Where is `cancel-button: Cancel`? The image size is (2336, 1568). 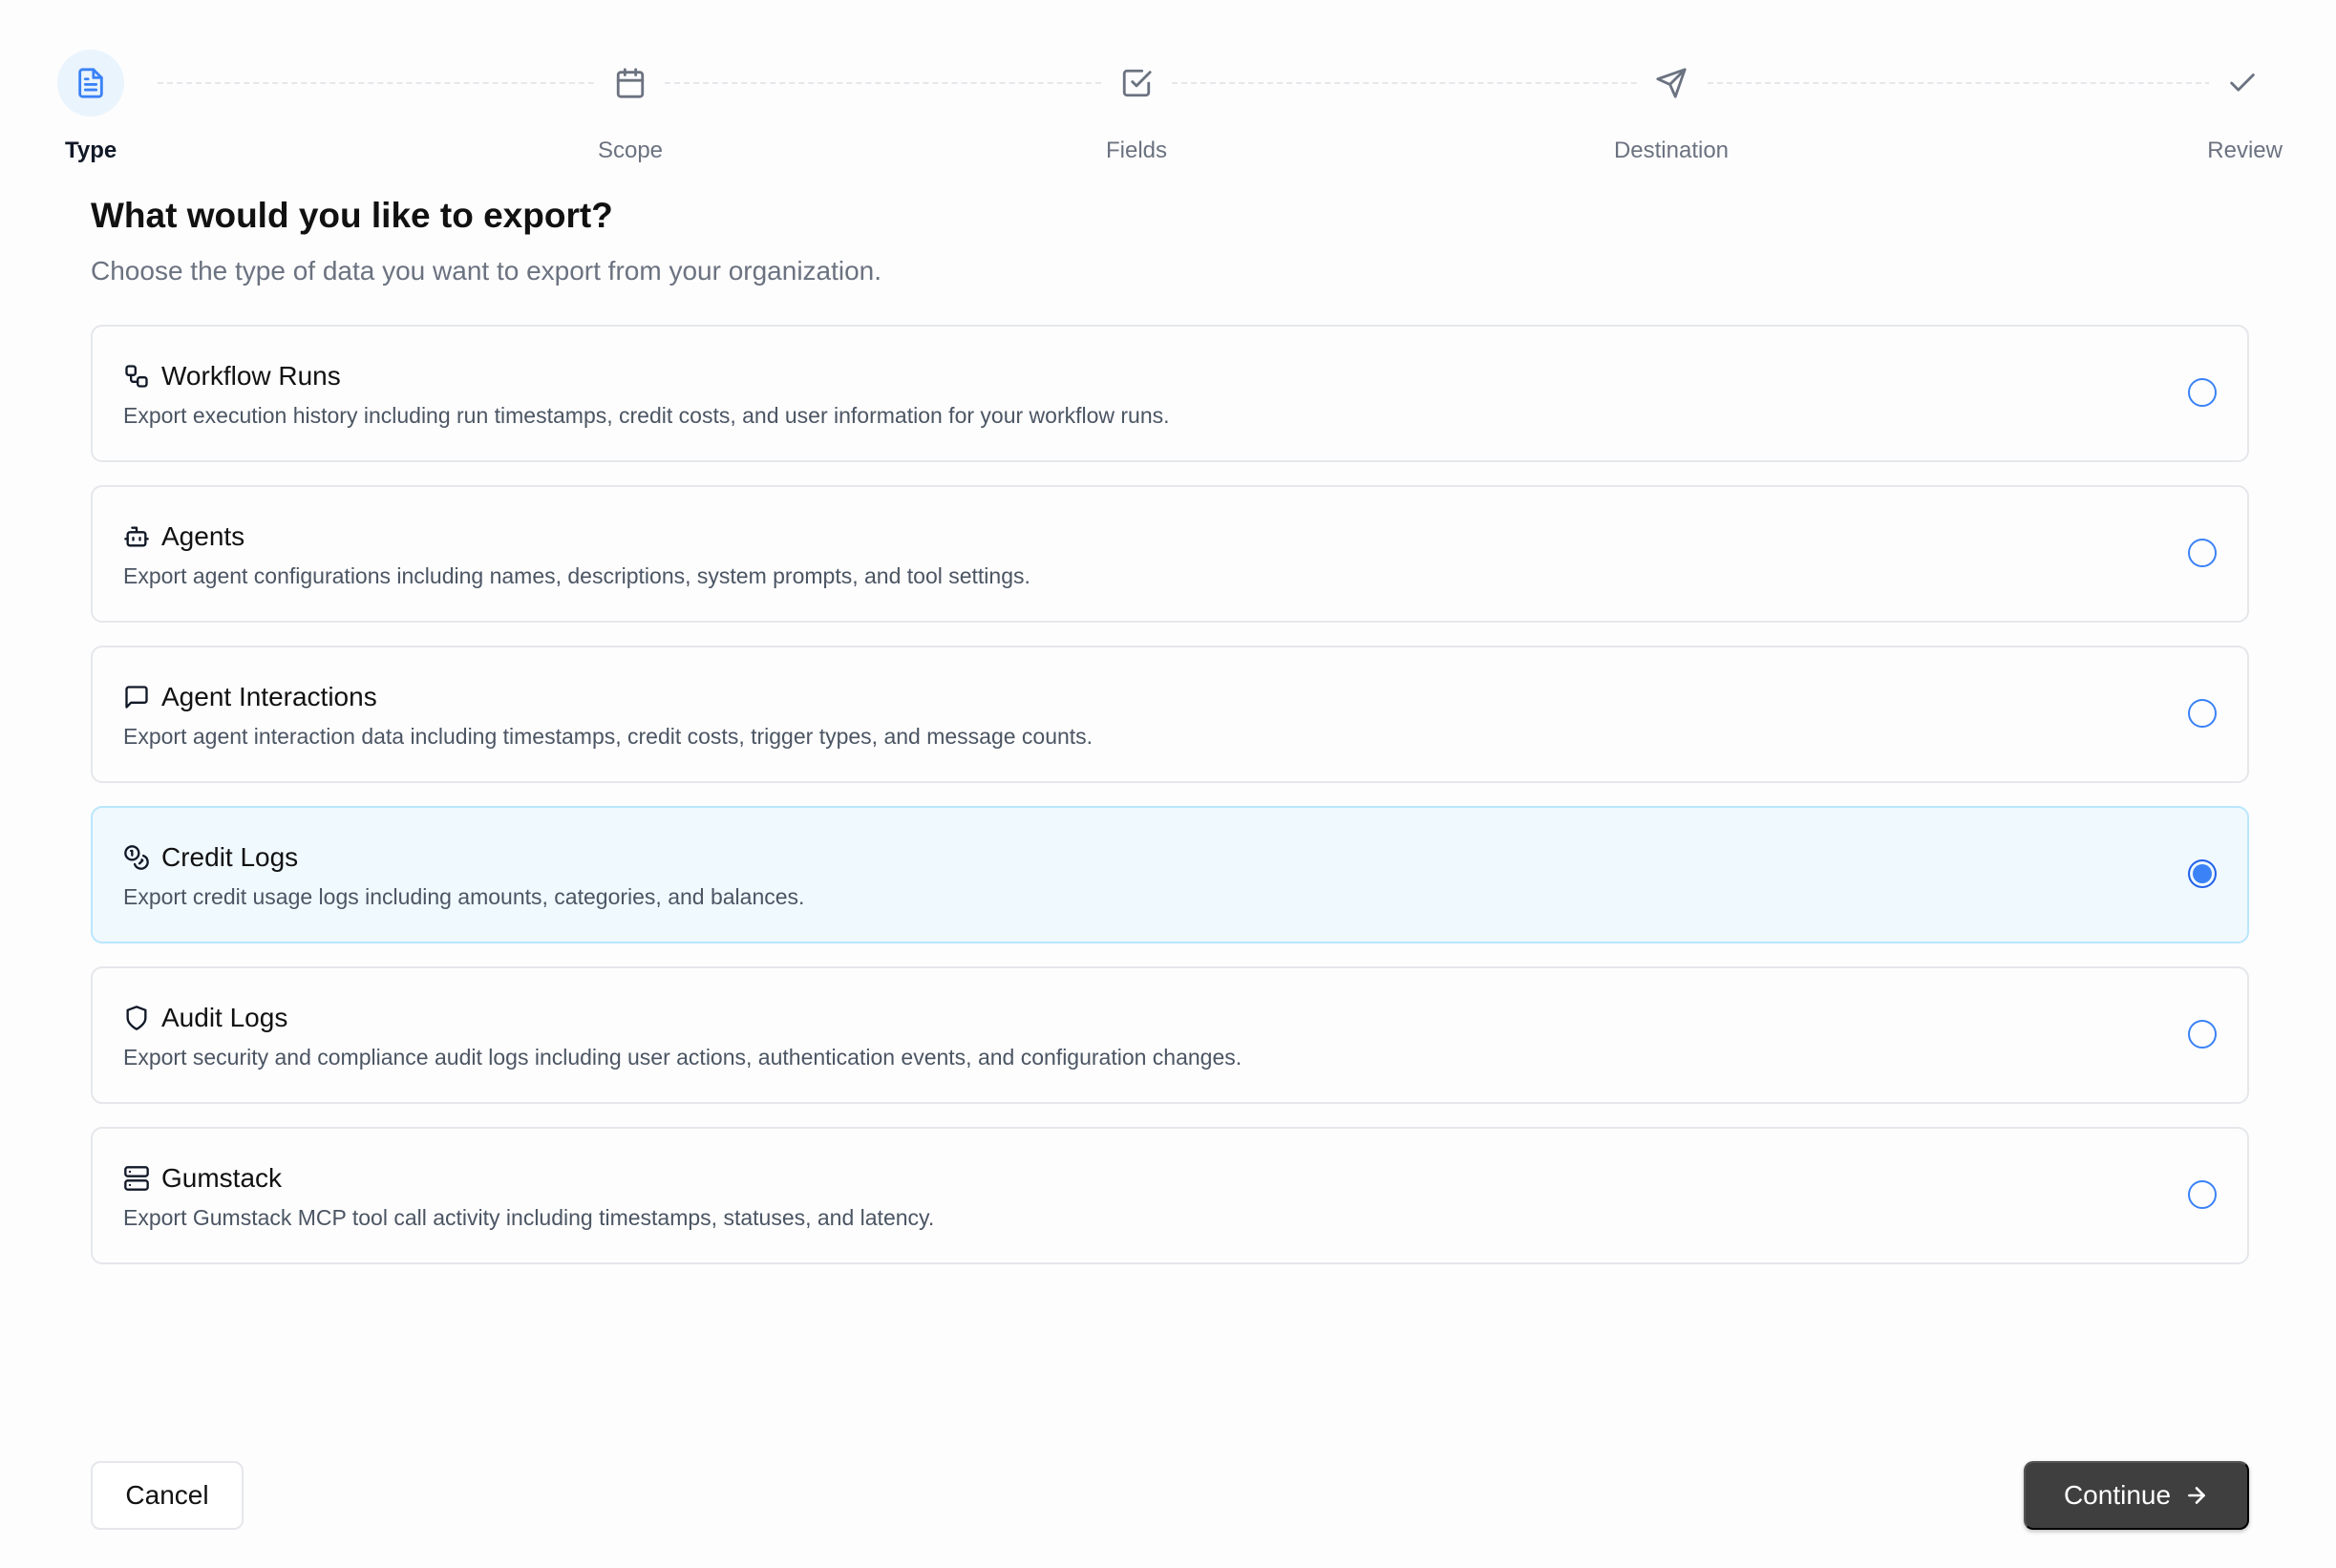 cancel-button: Cancel is located at coordinates (167, 1495).